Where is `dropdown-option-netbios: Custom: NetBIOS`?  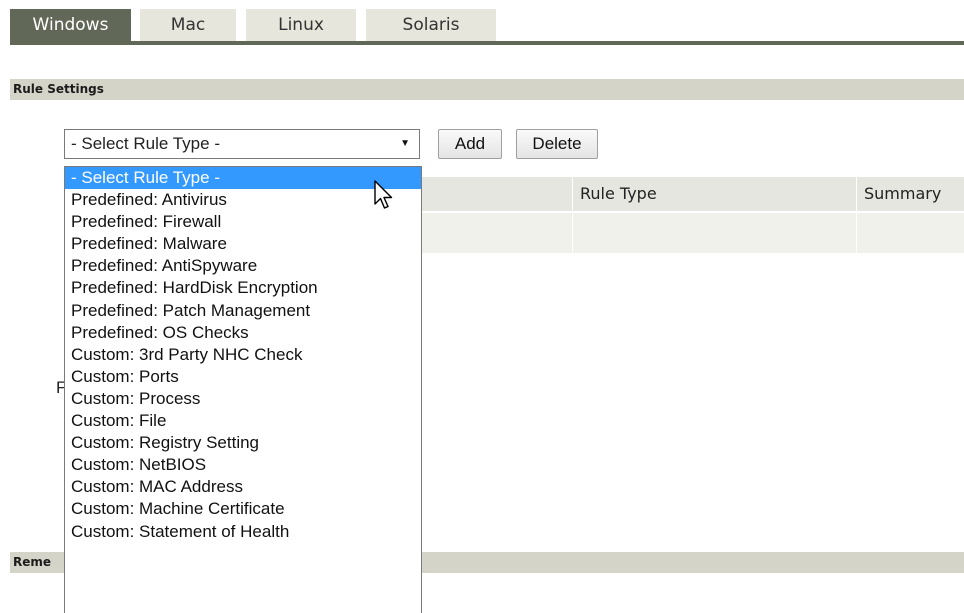 dropdown-option-netbios: Custom: NetBIOS is located at coordinates (243, 465).